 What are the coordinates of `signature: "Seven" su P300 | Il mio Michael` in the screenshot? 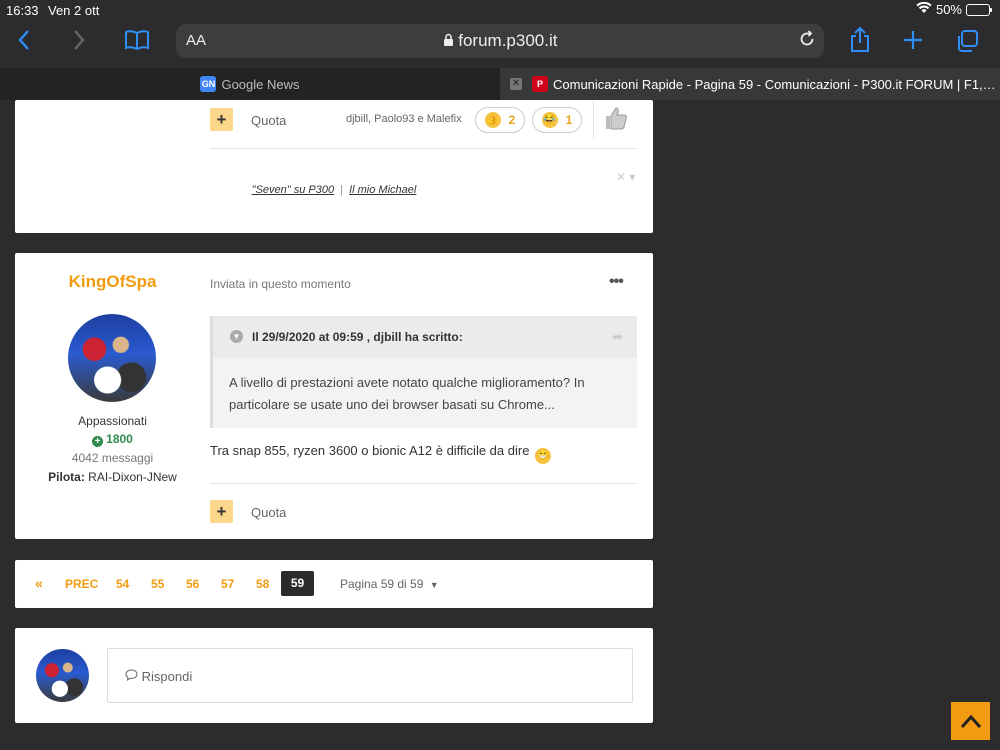 It's located at (334, 190).